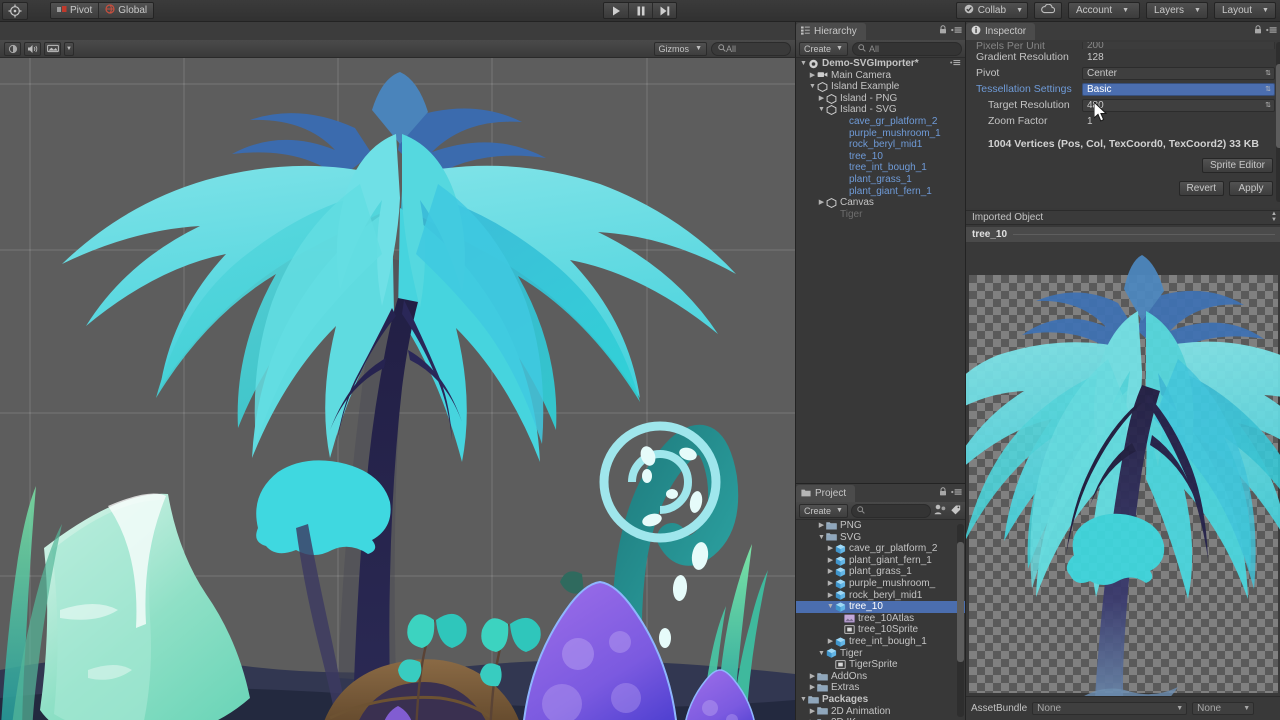 This screenshot has width=1280, height=720. Describe the element at coordinates (32, 48) in the screenshot. I see `audio-toggle-icon` at that location.